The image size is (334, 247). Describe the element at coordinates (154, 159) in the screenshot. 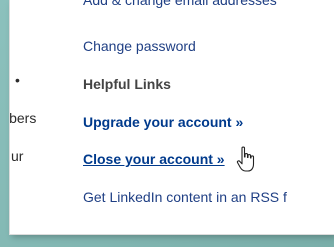

I see `close-account-link: Close your account »` at that location.